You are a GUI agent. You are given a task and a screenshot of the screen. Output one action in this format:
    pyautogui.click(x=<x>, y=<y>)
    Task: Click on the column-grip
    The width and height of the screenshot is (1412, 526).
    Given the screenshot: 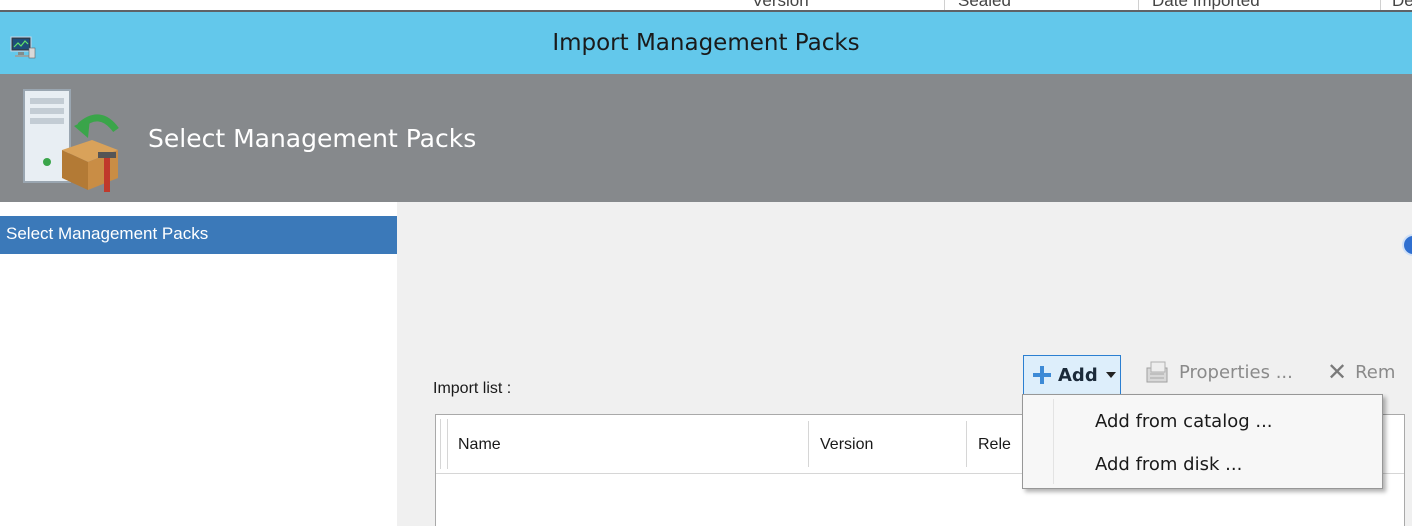 What is the action you would take?
    pyautogui.click(x=444, y=444)
    